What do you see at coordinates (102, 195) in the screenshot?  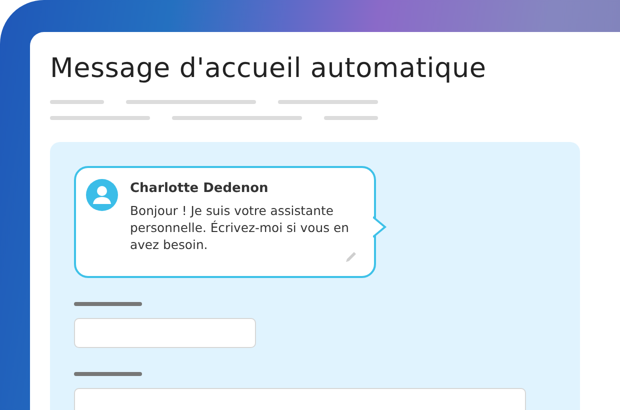 I see `avatar-icon` at bounding box center [102, 195].